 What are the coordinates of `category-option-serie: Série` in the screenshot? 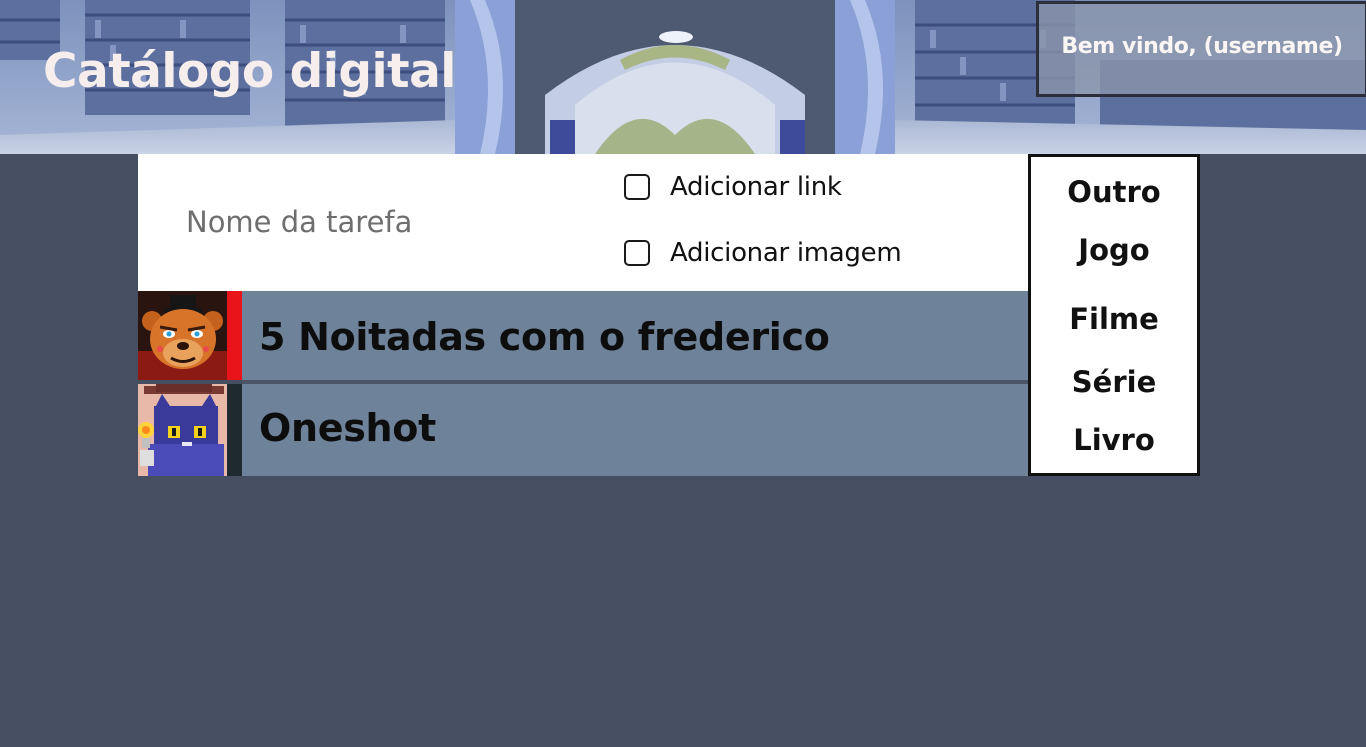 It's located at (1114, 382).